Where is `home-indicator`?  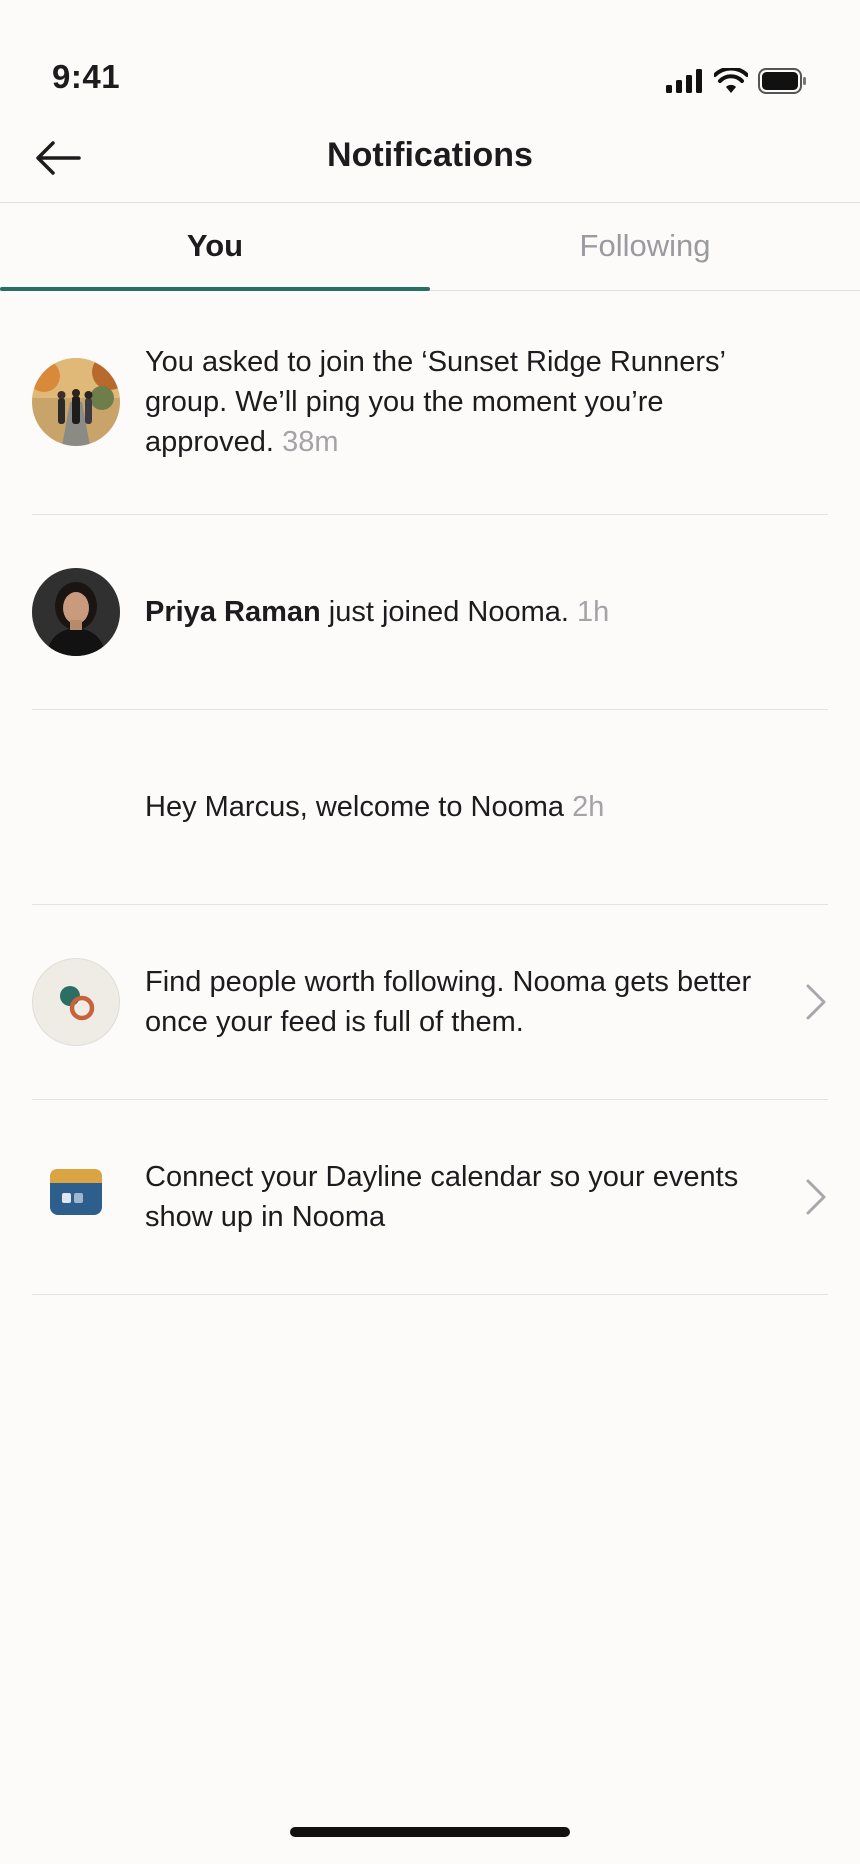 home-indicator is located at coordinates (430, 1832).